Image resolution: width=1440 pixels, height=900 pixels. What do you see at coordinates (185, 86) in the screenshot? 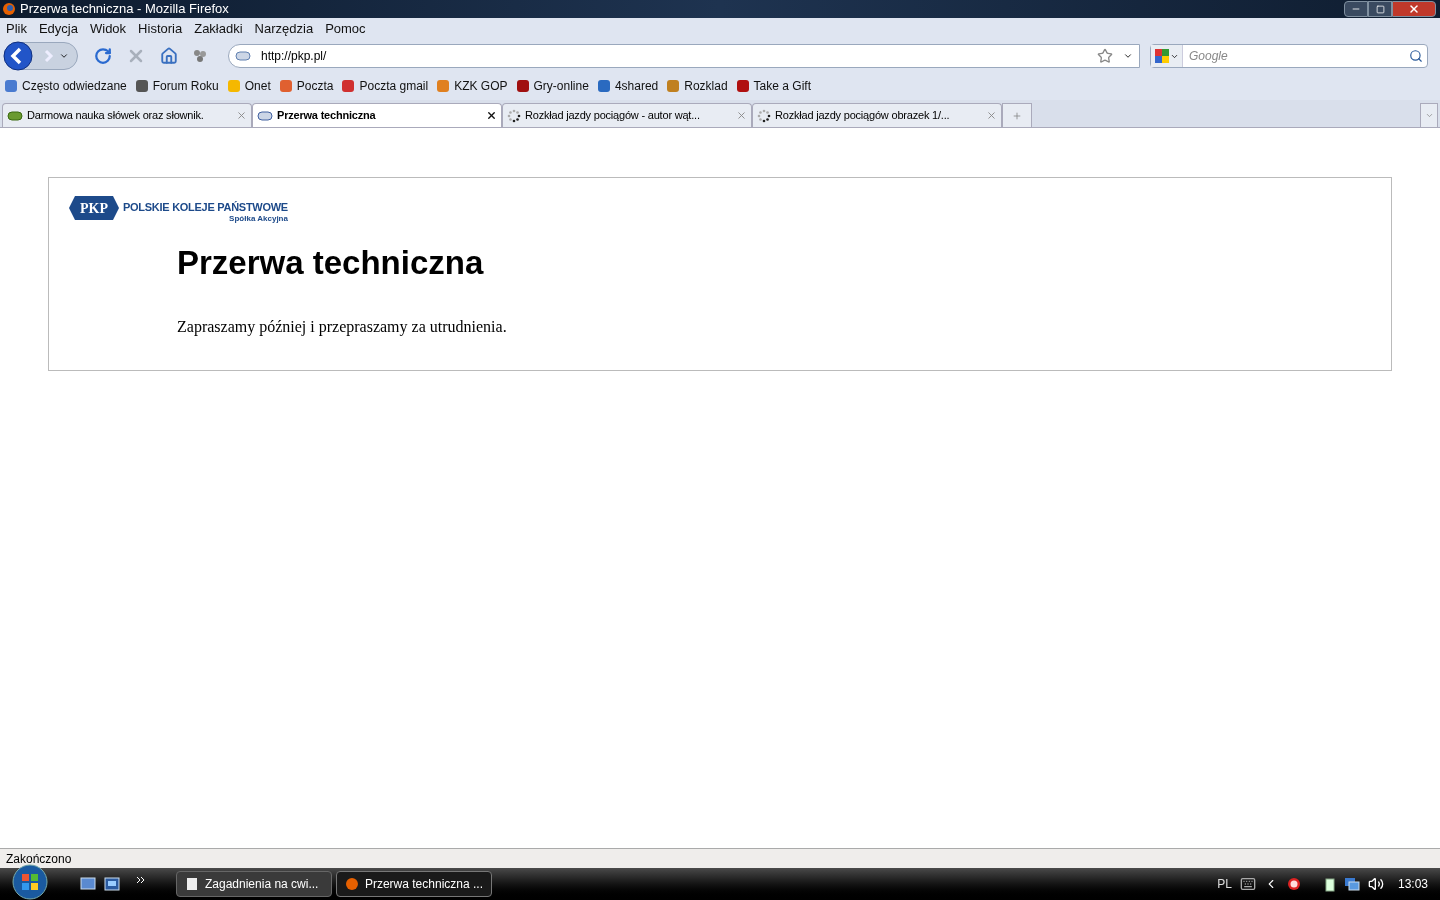
I see `bookmark-item: Forum Roku` at bounding box center [185, 86].